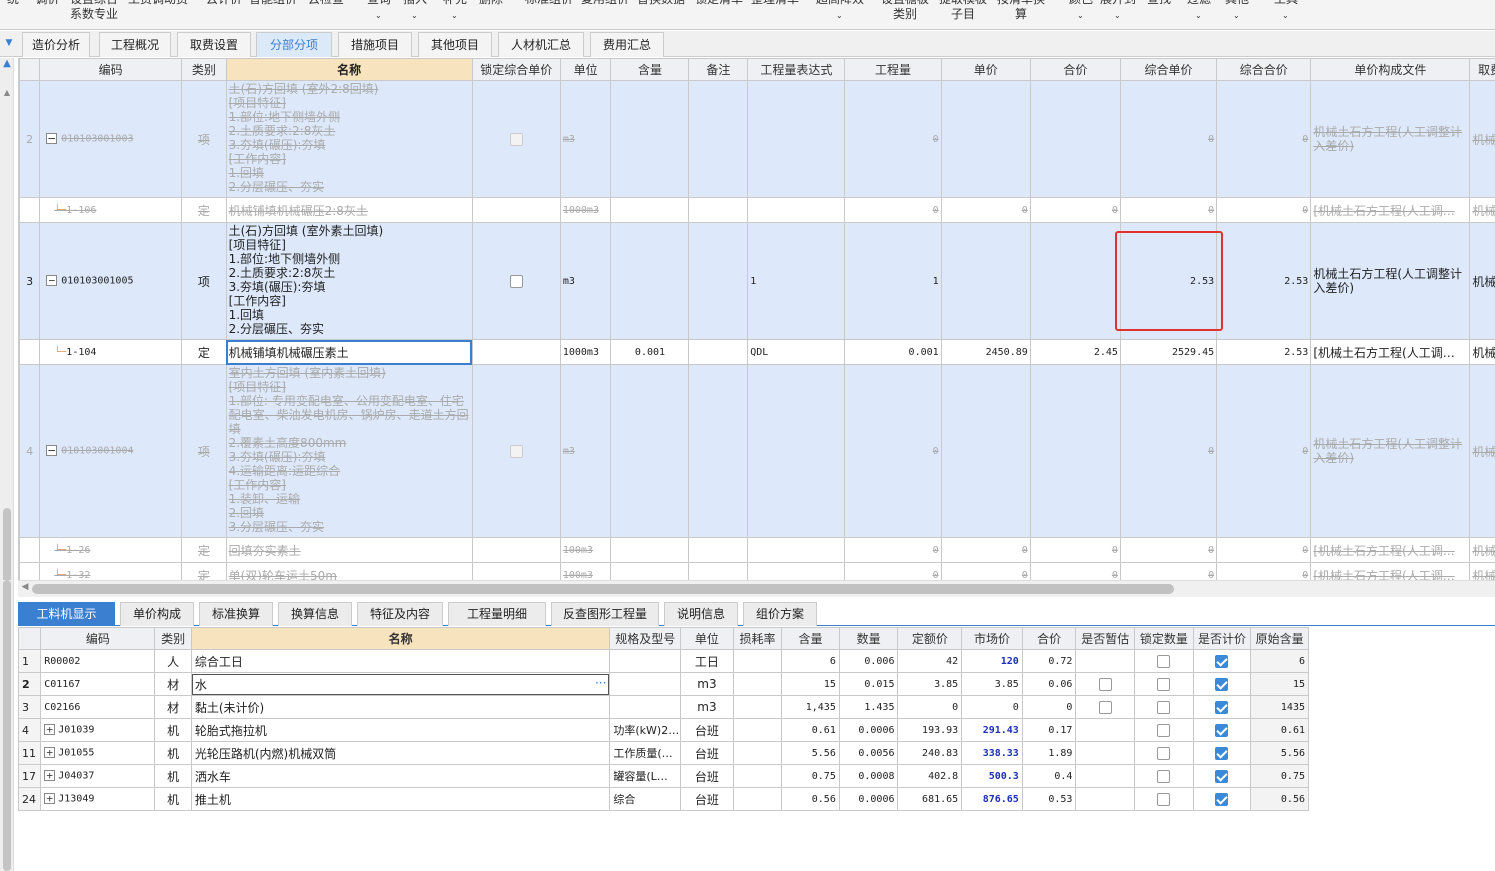 The height and width of the screenshot is (871, 1495). I want to click on minus-icon: −, so click(52, 451).